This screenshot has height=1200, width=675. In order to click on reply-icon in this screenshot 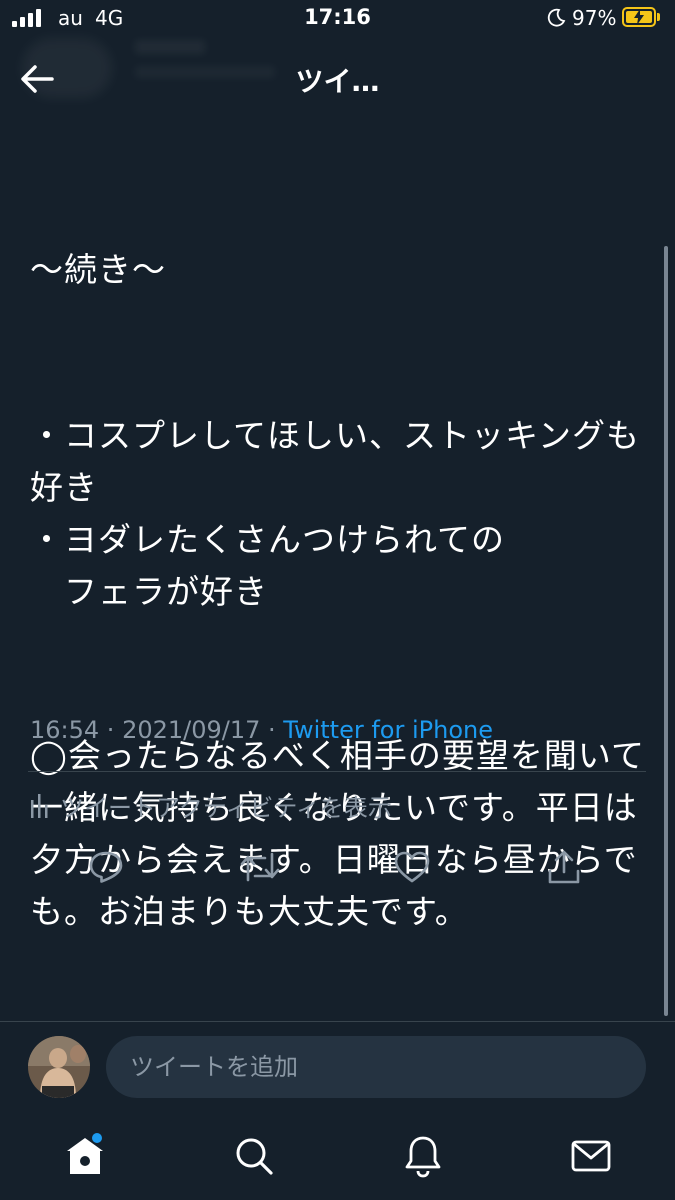, I will do `click(106, 867)`.